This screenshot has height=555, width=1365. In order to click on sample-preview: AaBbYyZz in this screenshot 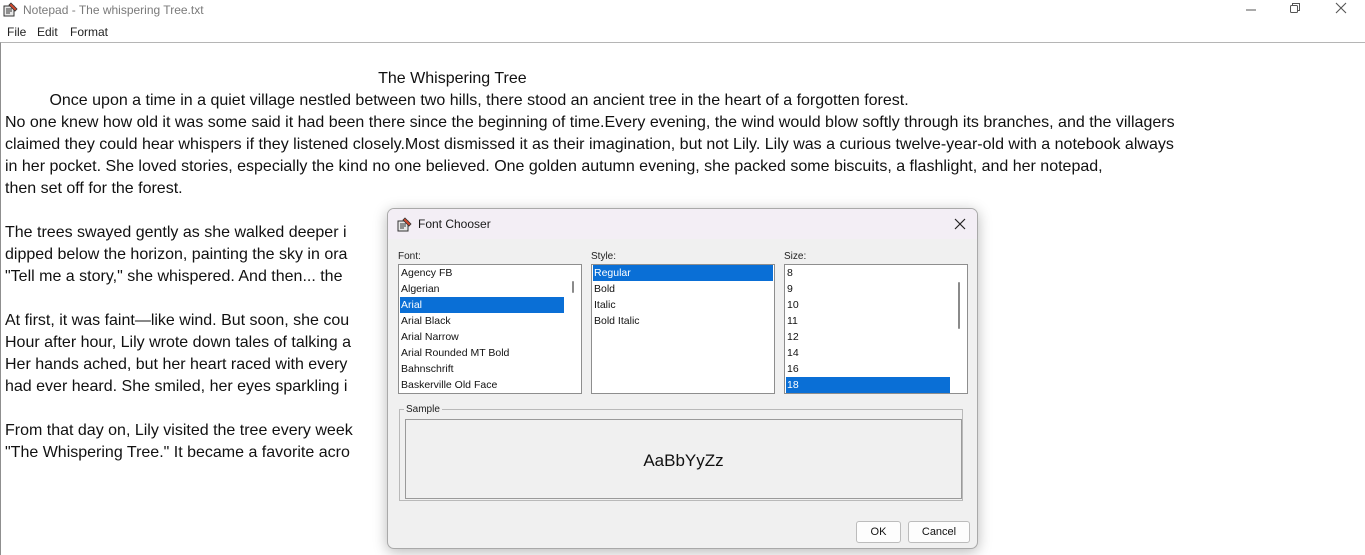, I will do `click(683, 459)`.